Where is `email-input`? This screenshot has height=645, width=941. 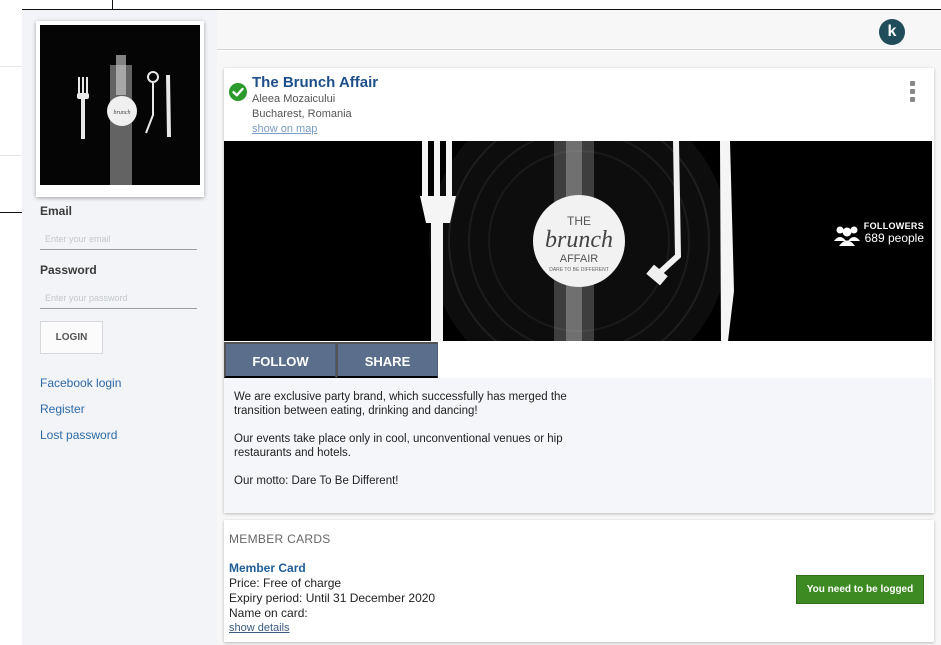
email-input is located at coordinates (118, 239).